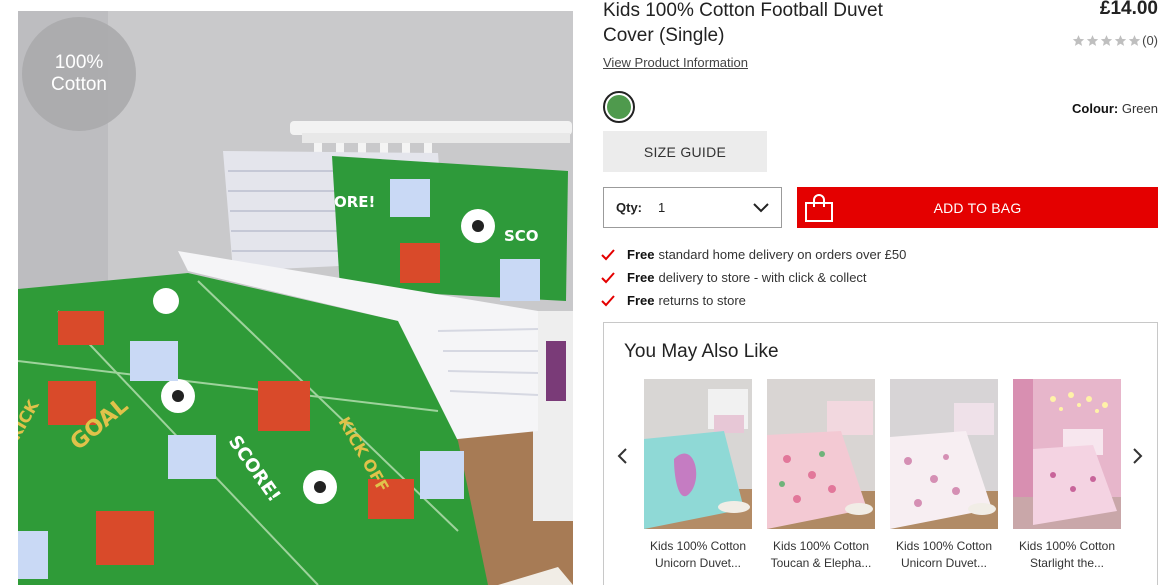 The height and width of the screenshot is (585, 1161). I want to click on rating: (0), so click(1115, 40).